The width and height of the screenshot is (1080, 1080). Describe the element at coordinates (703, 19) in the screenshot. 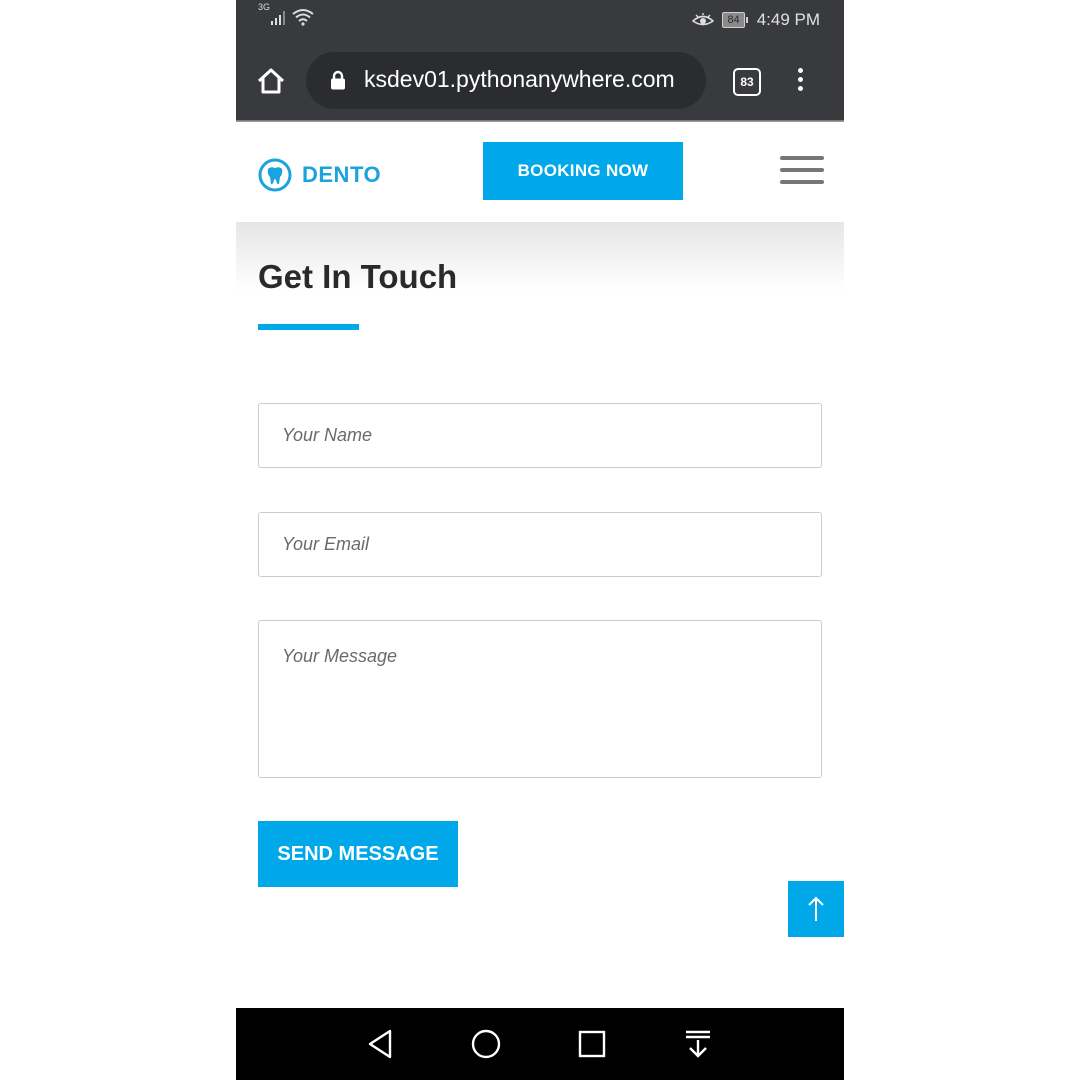

I see `eye-icon` at that location.